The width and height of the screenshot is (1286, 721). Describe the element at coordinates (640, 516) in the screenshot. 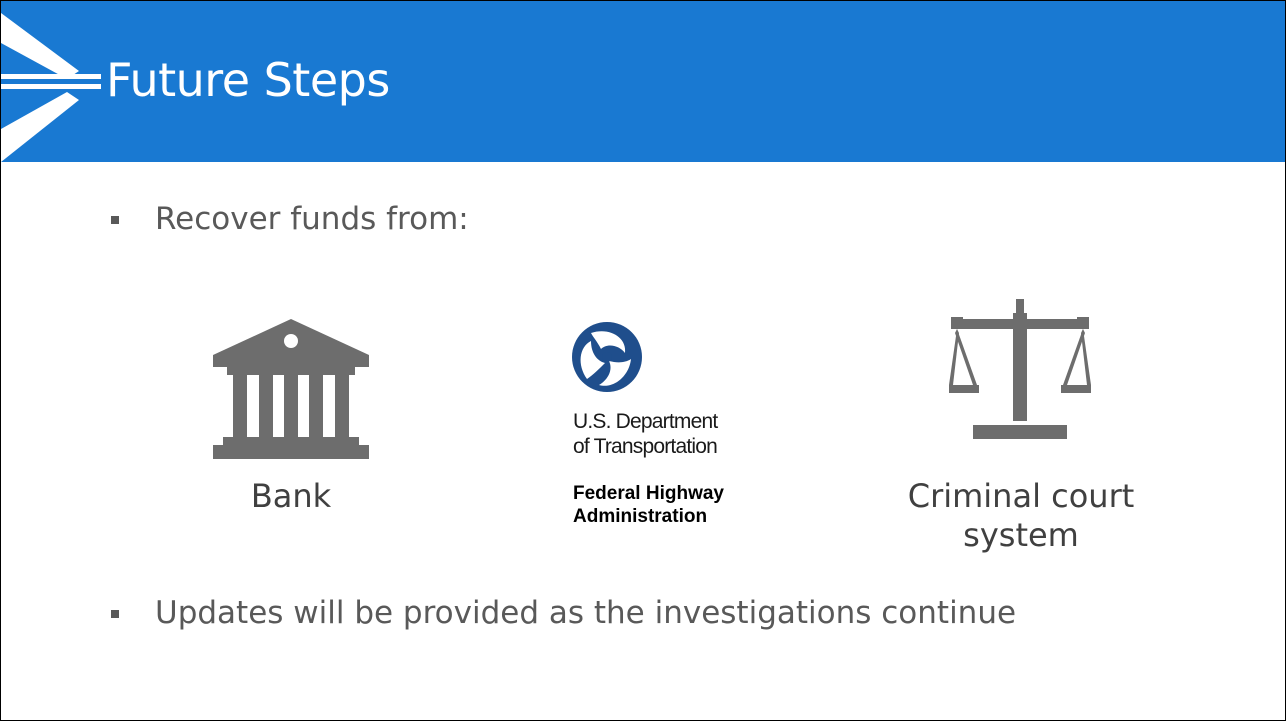

I see `fhwa-line: Administration` at that location.